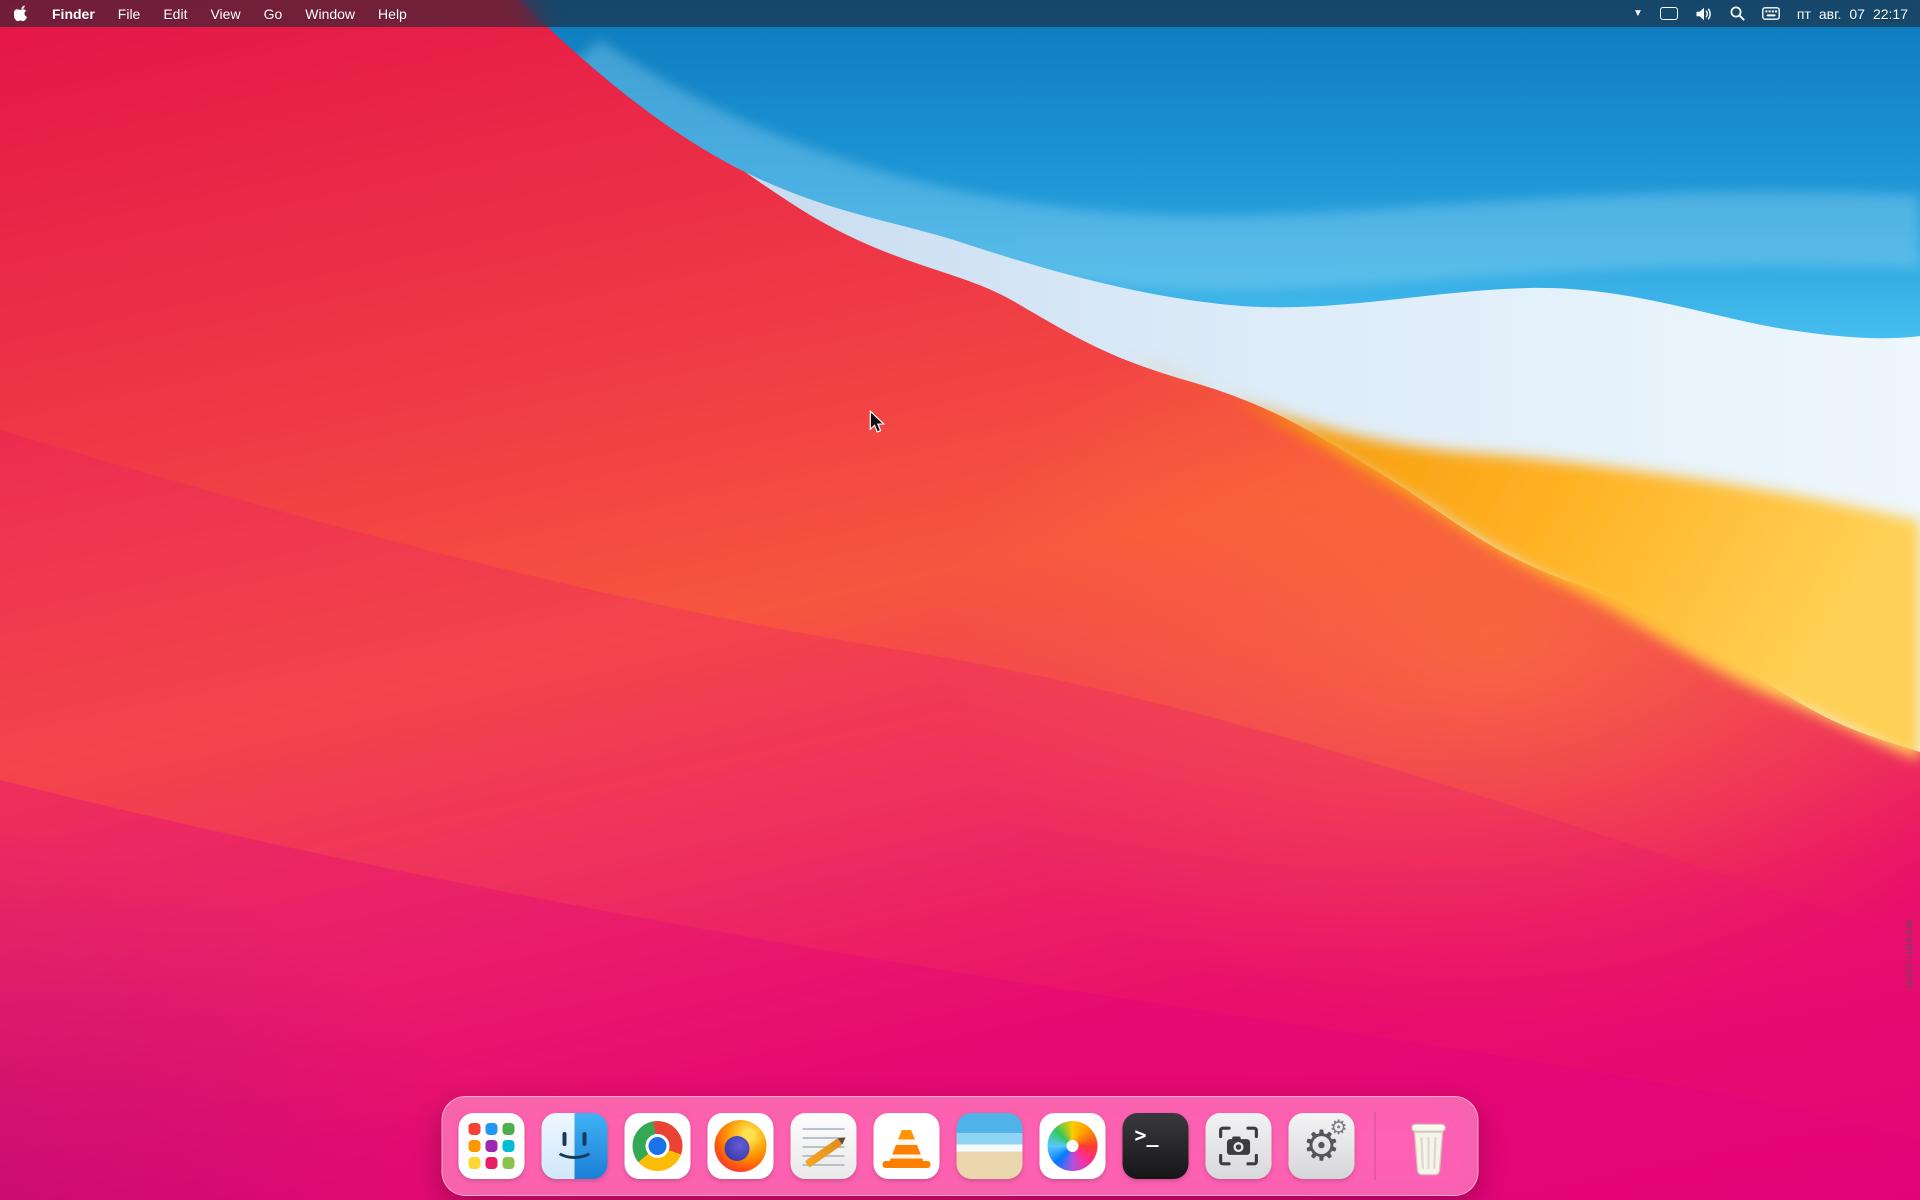 The height and width of the screenshot is (1200, 1920). I want to click on dock-item-trash, so click(1429, 1146).